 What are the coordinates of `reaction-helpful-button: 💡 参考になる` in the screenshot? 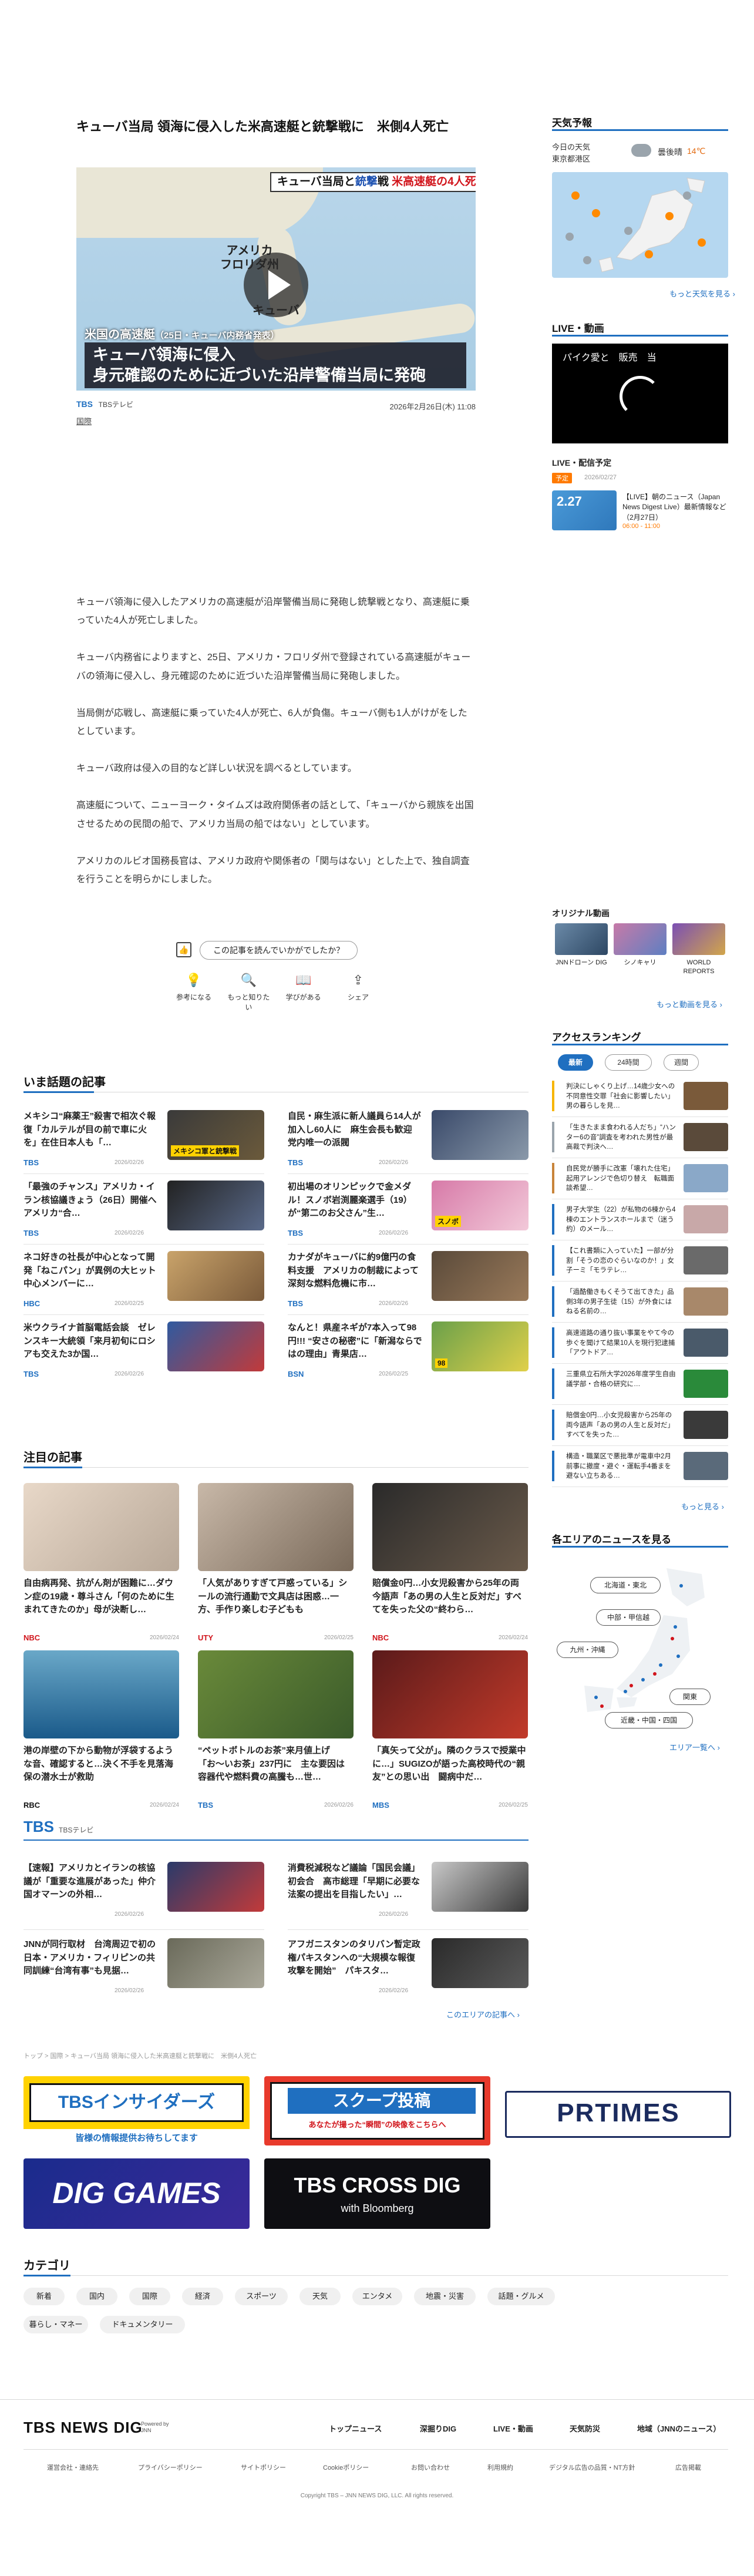 It's located at (193, 990).